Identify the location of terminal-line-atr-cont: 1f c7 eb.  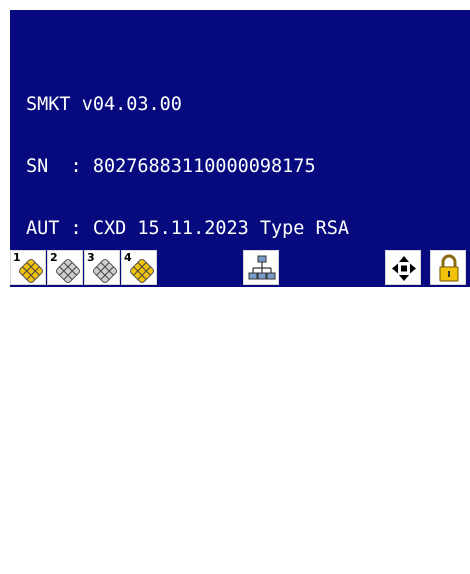
(104, 475).